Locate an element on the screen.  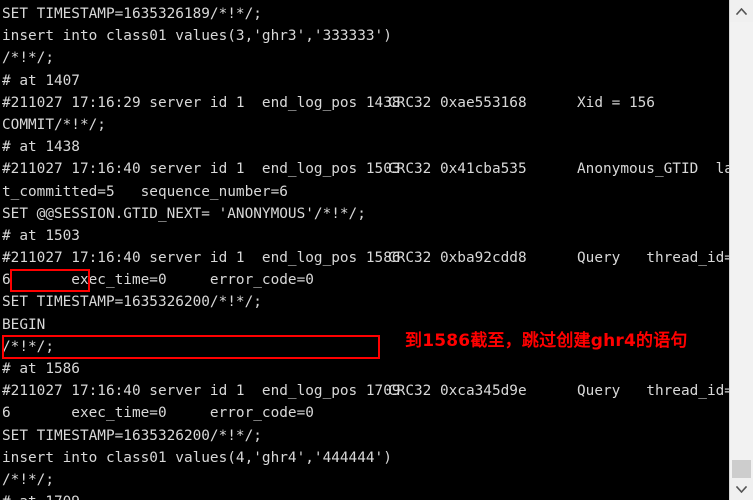
console-line: # at 1407 is located at coordinates (365, 81).